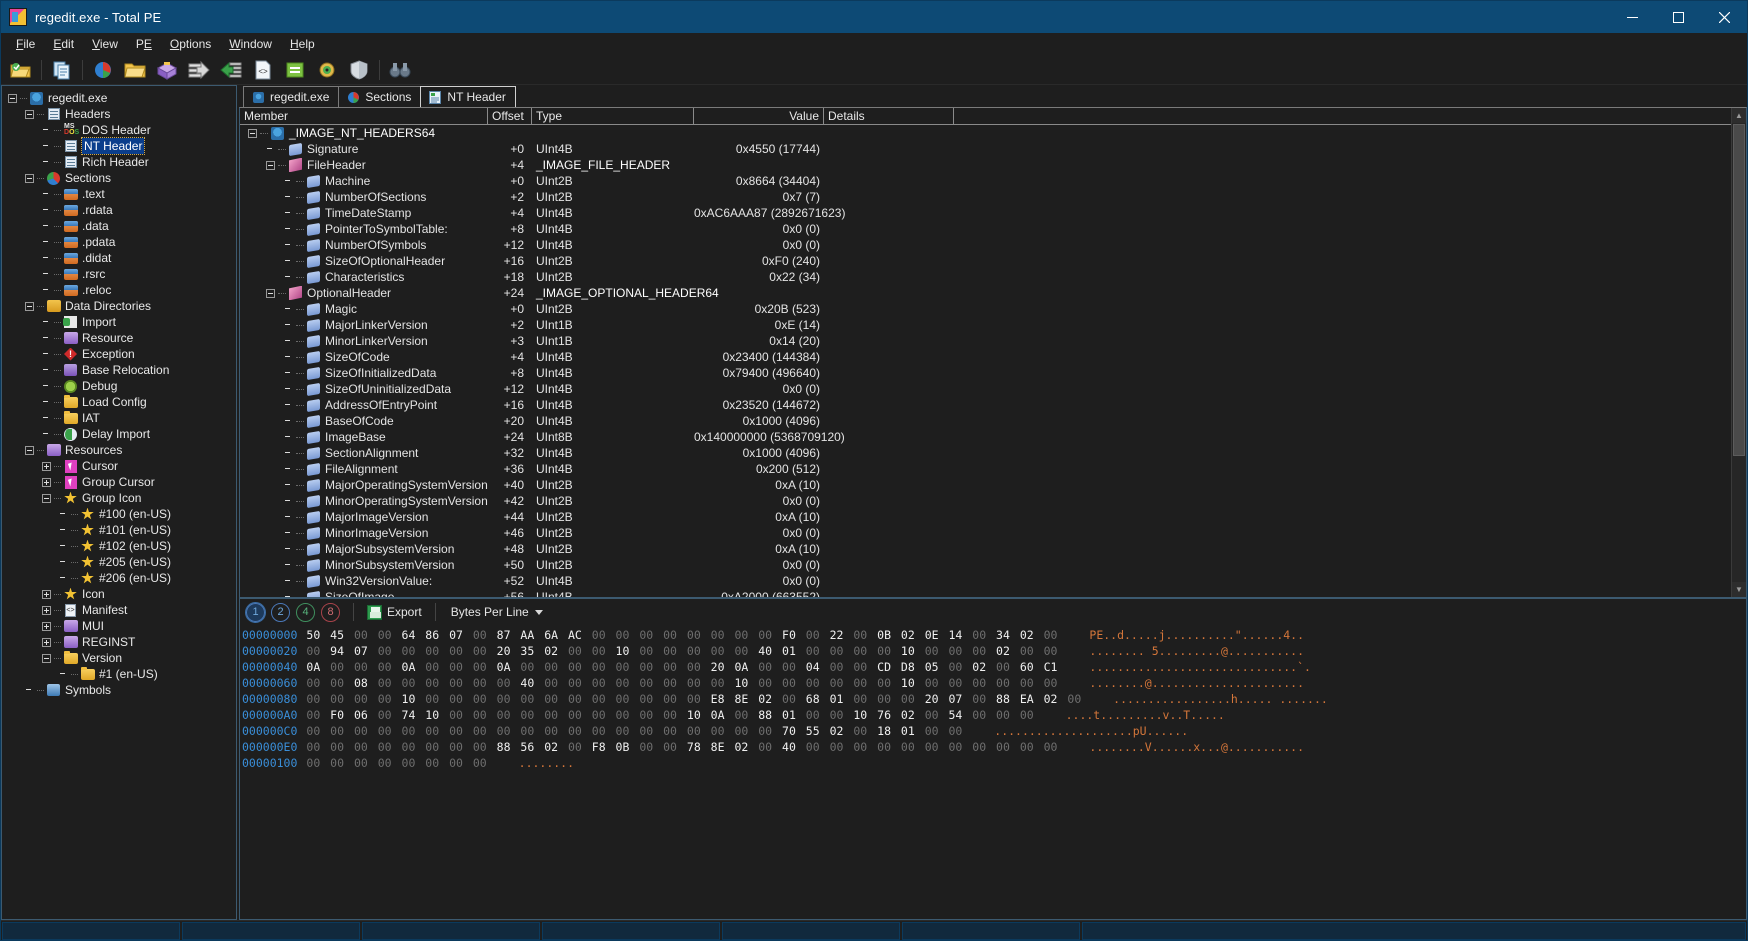  What do you see at coordinates (993, 421) in the screenshot?
I see `table-row: BaseOfCode +20 UInt4B 0x1000 (4096)` at bounding box center [993, 421].